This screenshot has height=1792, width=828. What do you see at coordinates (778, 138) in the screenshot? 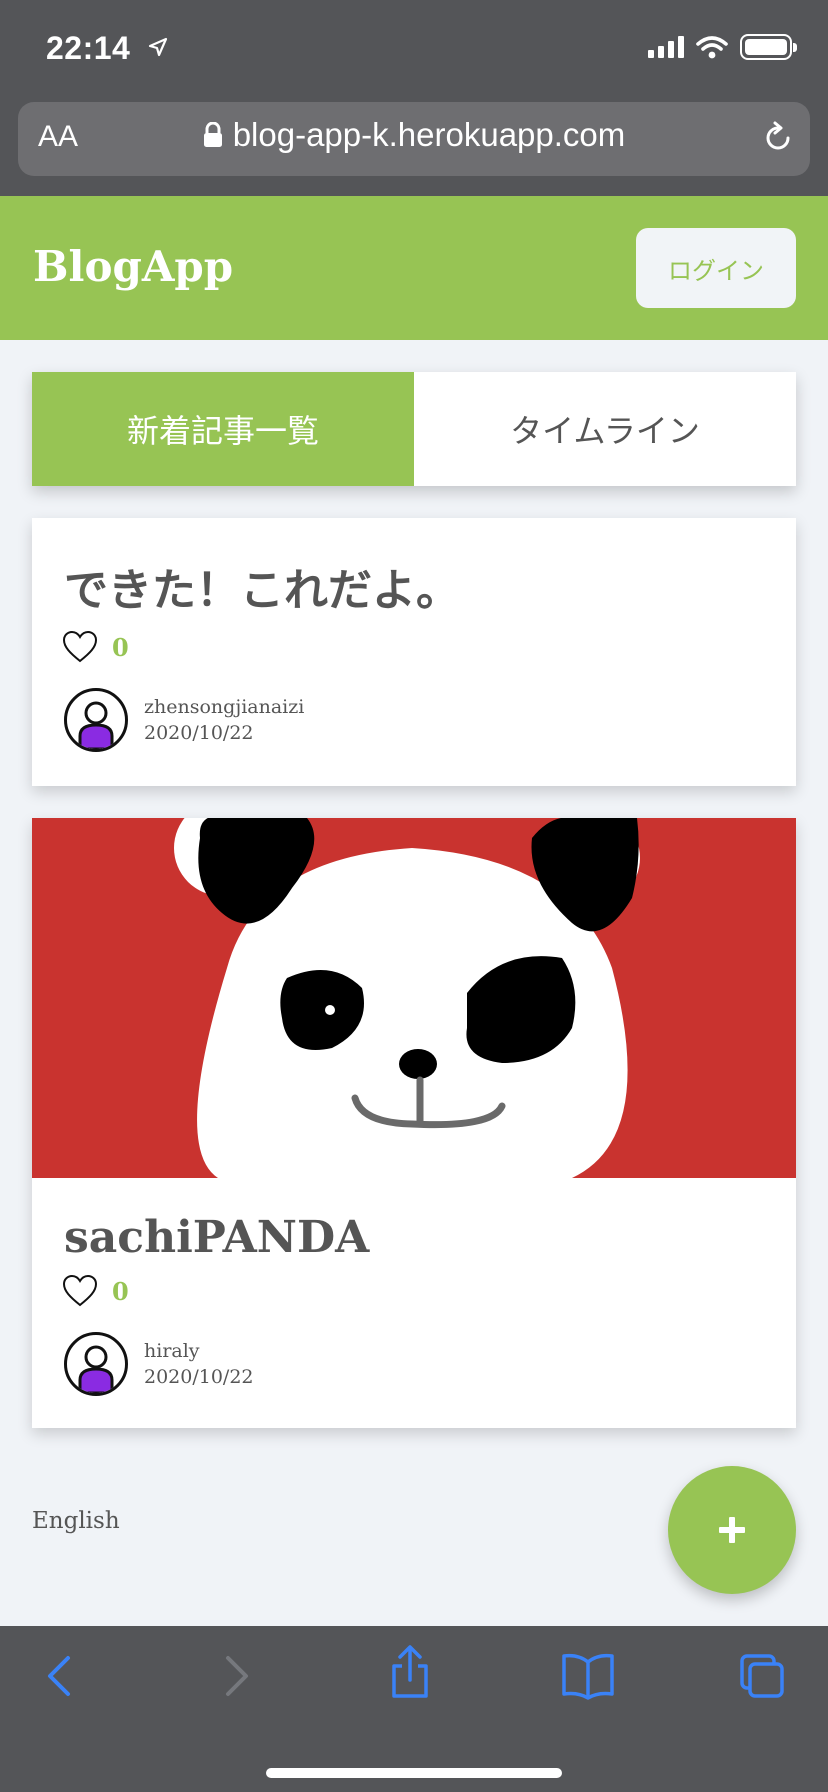
I see `reload-icon` at bounding box center [778, 138].